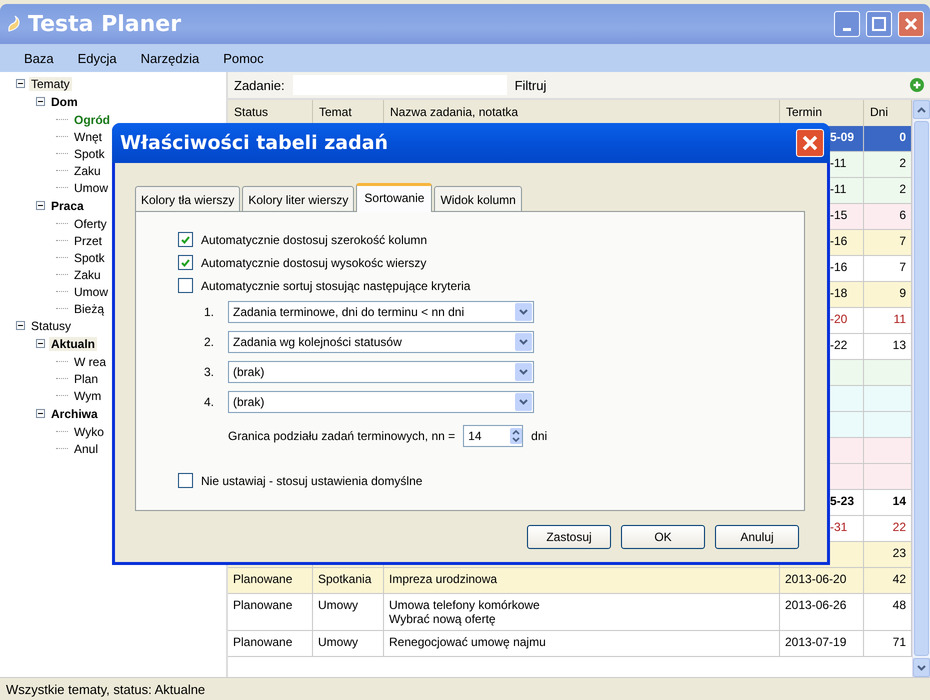  What do you see at coordinates (917, 85) in the screenshot?
I see `add-icon` at bounding box center [917, 85].